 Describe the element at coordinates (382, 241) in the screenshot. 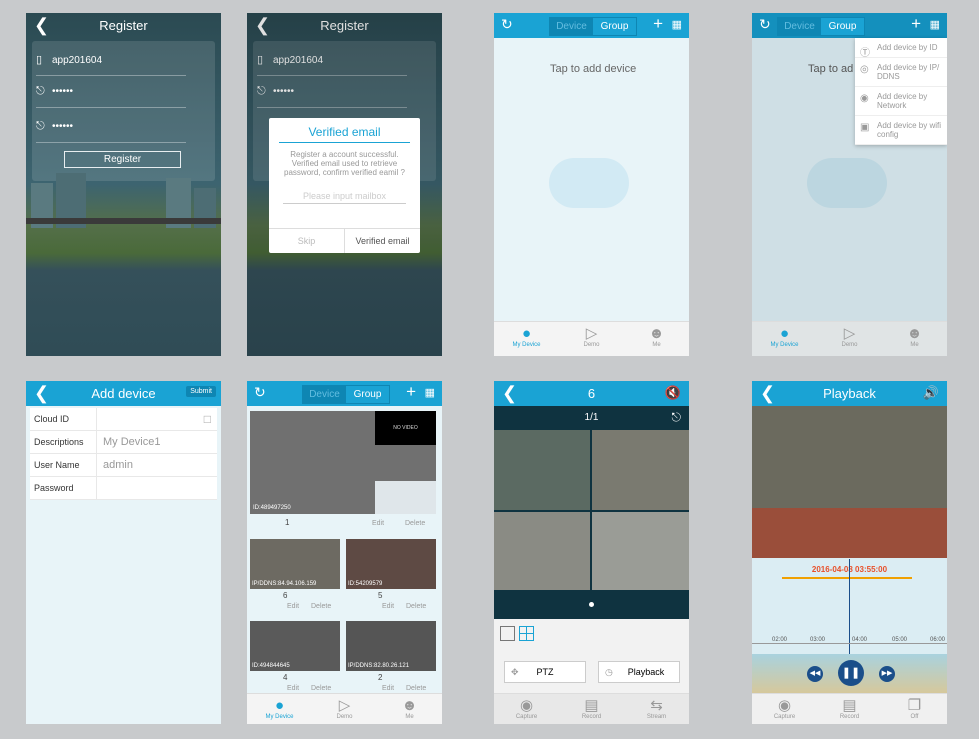

I see `verify-button: Verified email` at that location.